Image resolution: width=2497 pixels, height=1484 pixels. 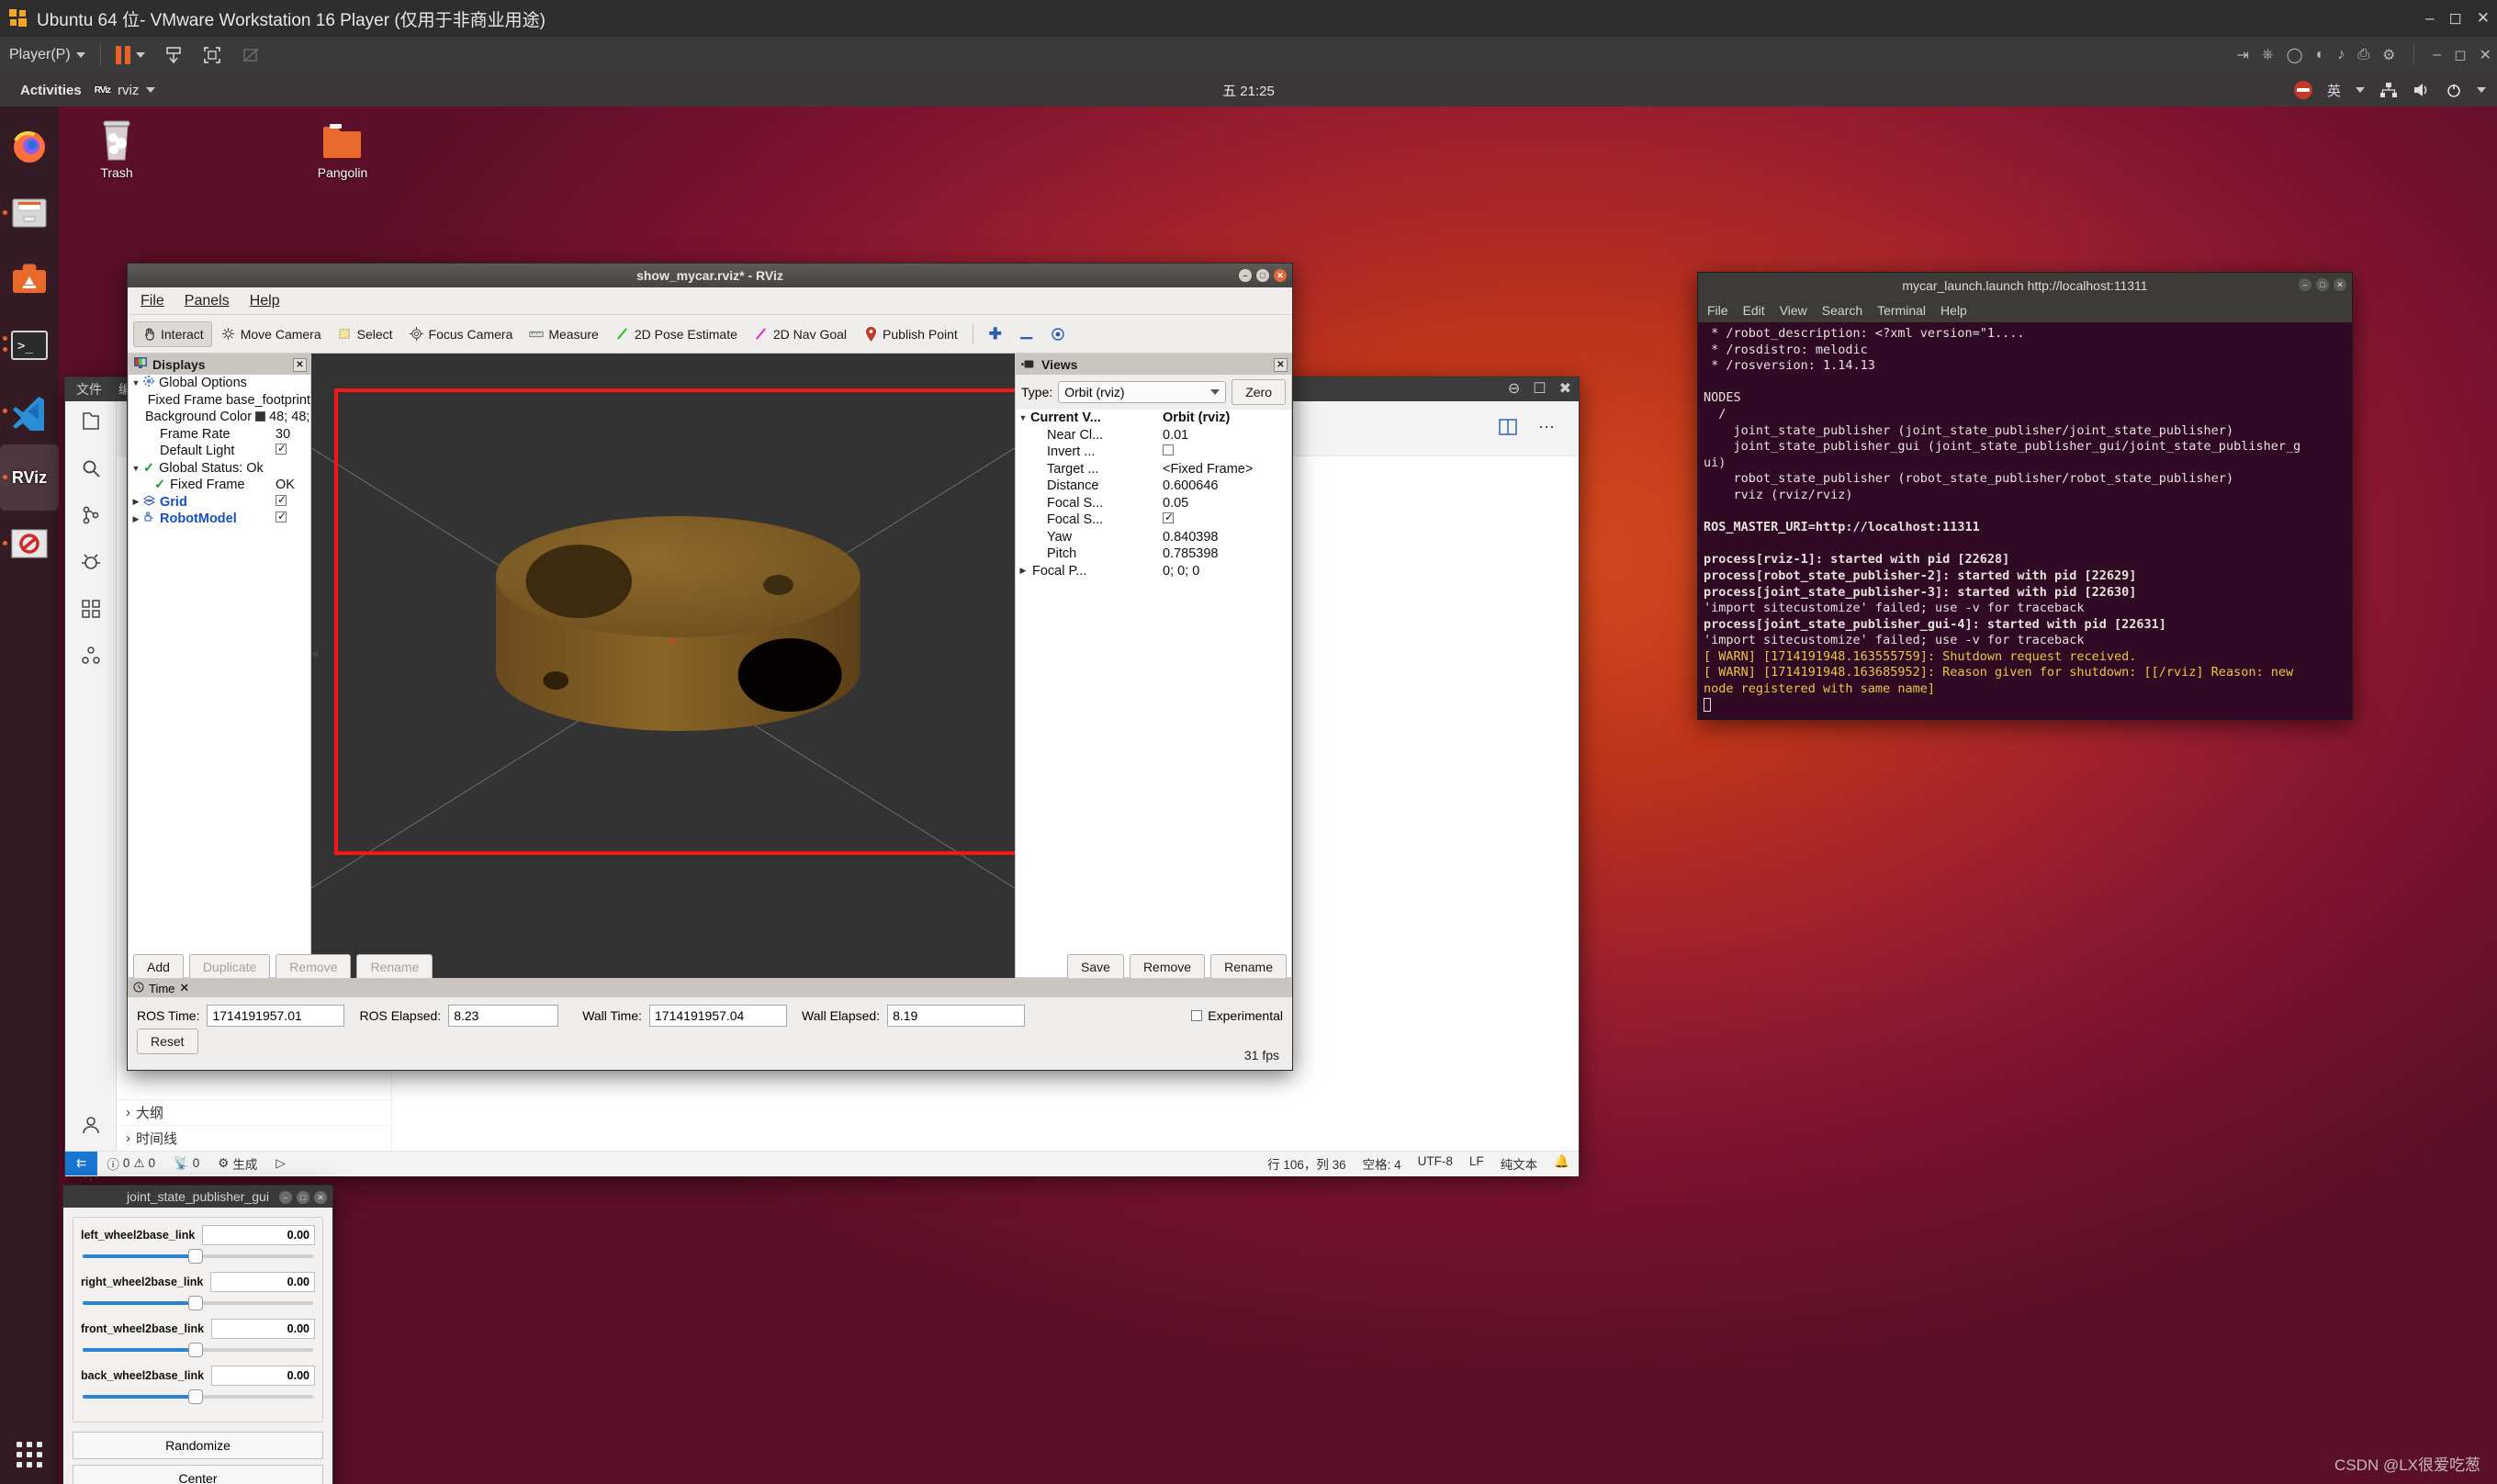 What do you see at coordinates (219, 418) in the screenshot?
I see `display-row: Background Color 48; 48; 48` at bounding box center [219, 418].